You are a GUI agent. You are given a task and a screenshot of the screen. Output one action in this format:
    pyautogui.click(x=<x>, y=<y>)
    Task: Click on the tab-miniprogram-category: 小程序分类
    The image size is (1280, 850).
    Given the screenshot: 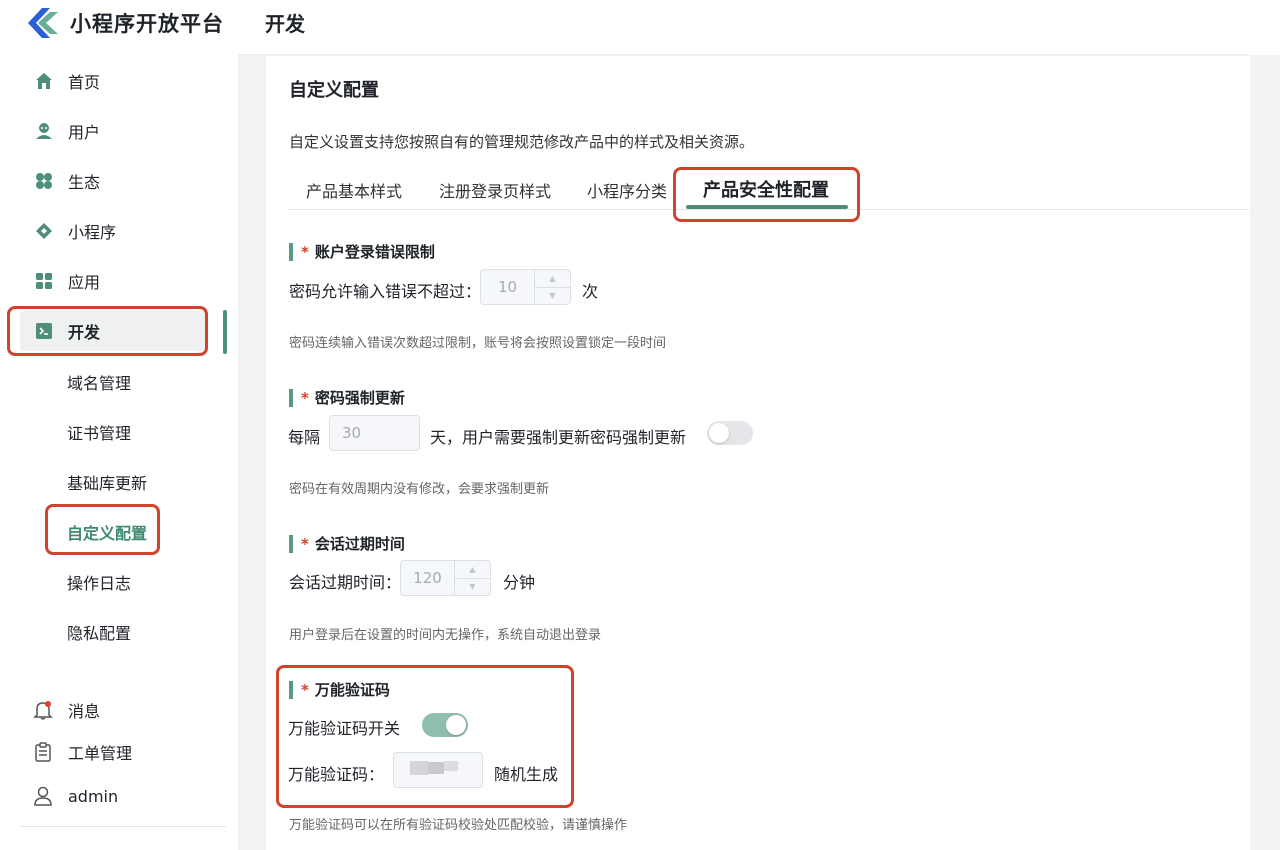 What is the action you would take?
    pyautogui.click(x=627, y=190)
    